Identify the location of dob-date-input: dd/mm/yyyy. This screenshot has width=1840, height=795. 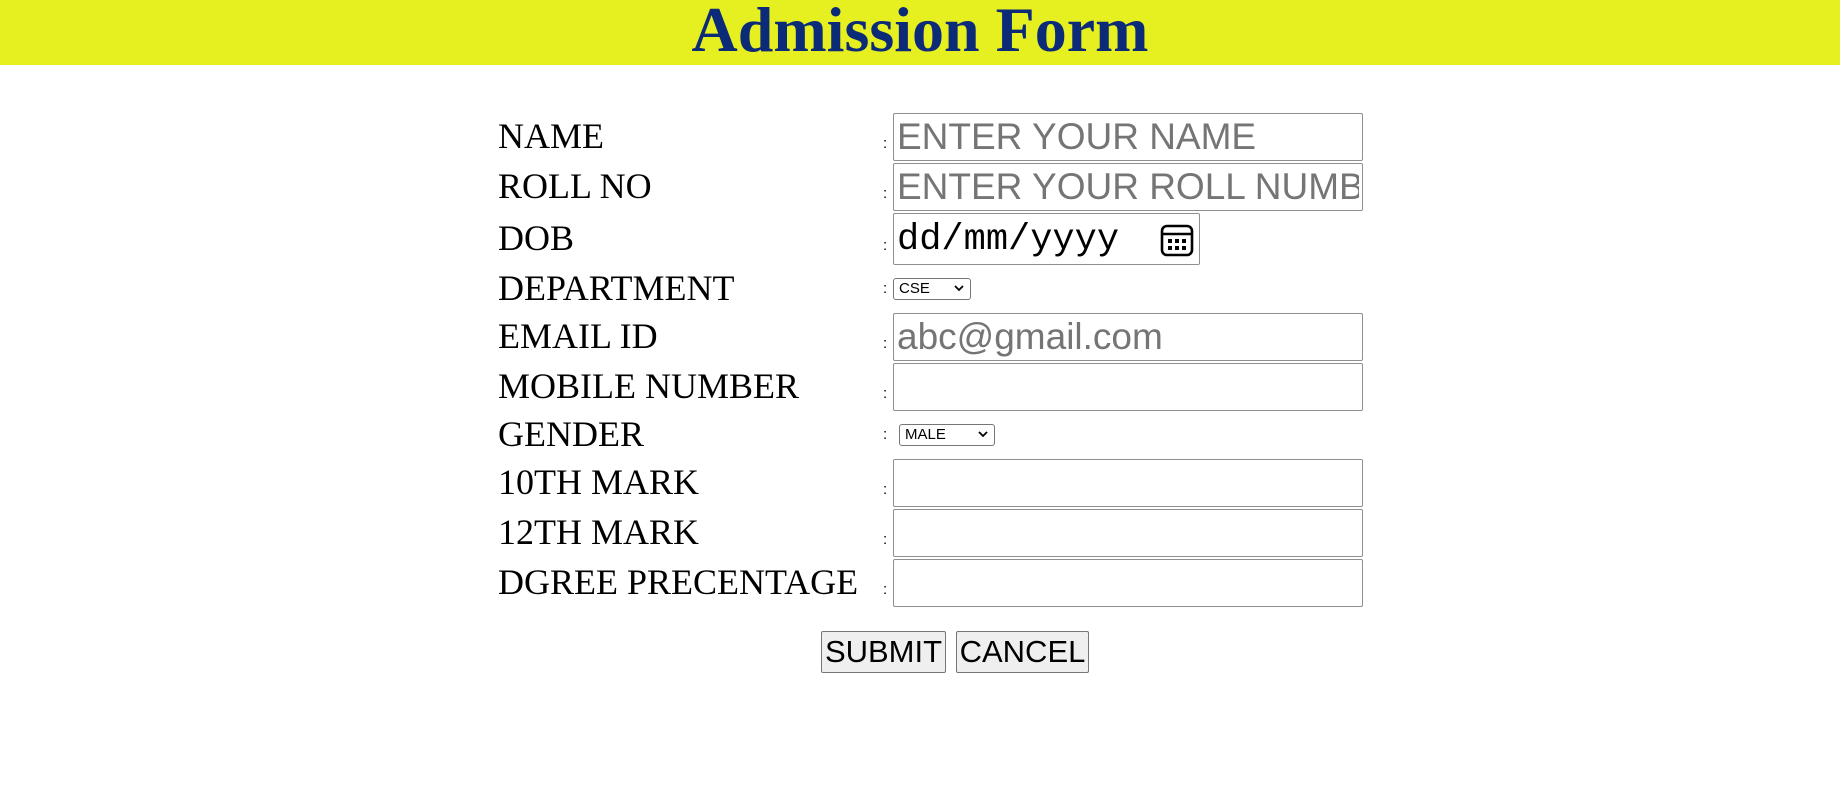
(1046, 239).